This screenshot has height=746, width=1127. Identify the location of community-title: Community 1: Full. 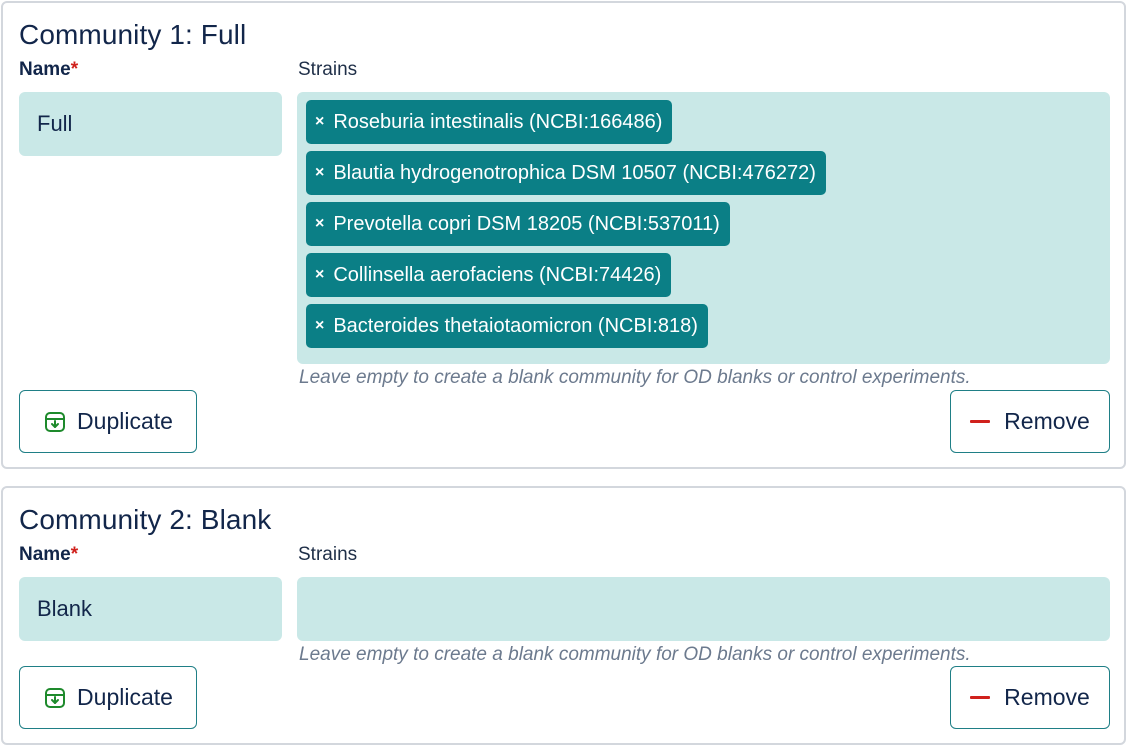
(133, 34).